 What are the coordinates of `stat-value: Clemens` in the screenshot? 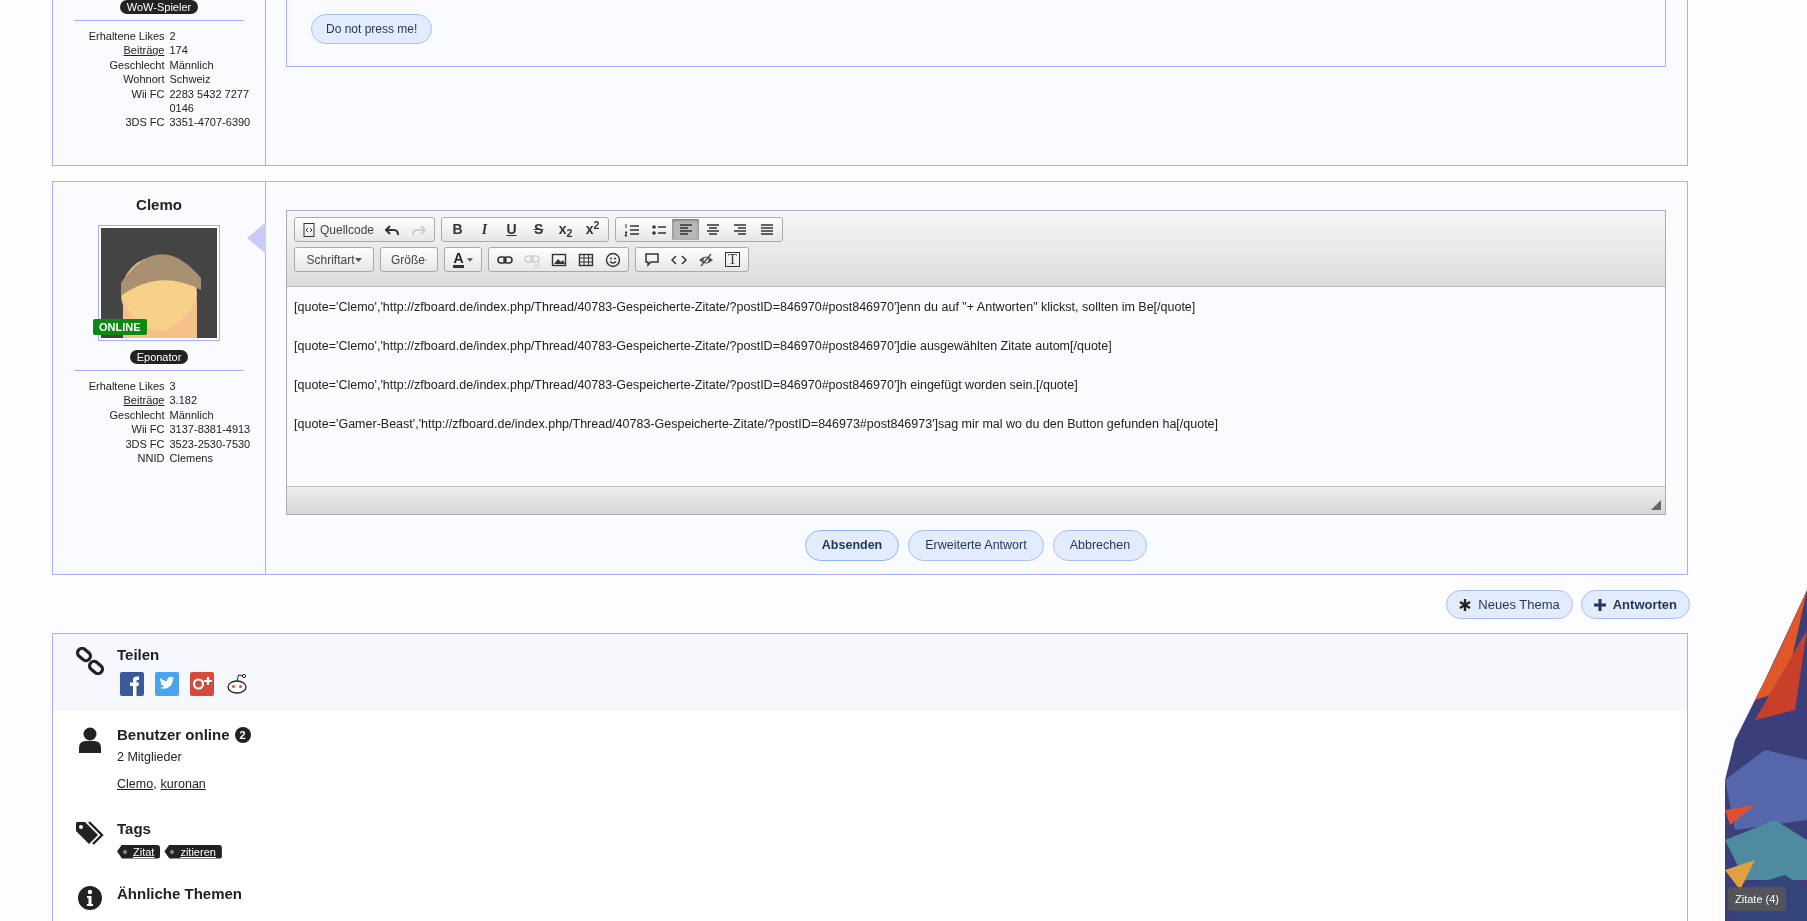 It's located at (191, 458).